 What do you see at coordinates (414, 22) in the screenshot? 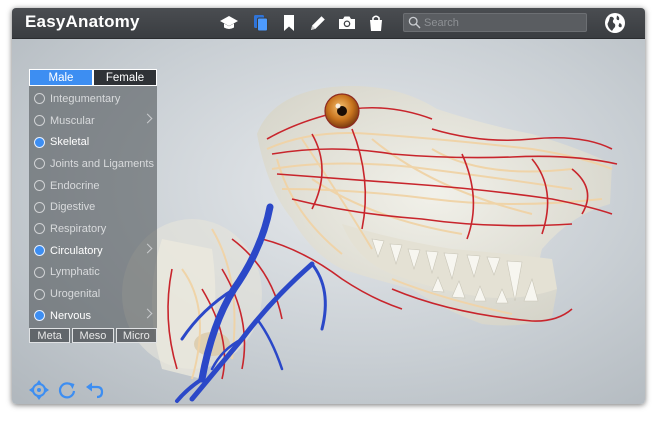
I see `search-icon` at bounding box center [414, 22].